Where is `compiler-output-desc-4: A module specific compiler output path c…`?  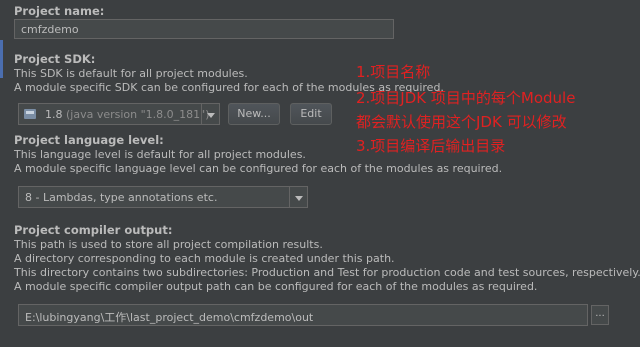 compiler-output-desc-4: A module specific compiler output path c… is located at coordinates (276, 286).